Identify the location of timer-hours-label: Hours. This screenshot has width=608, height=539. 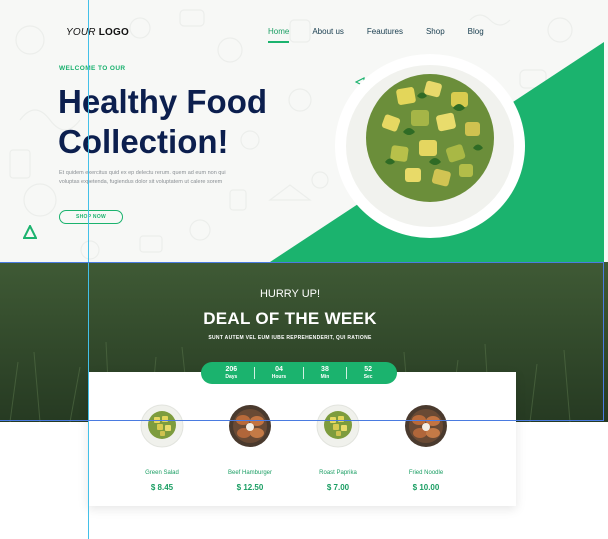
(279, 376).